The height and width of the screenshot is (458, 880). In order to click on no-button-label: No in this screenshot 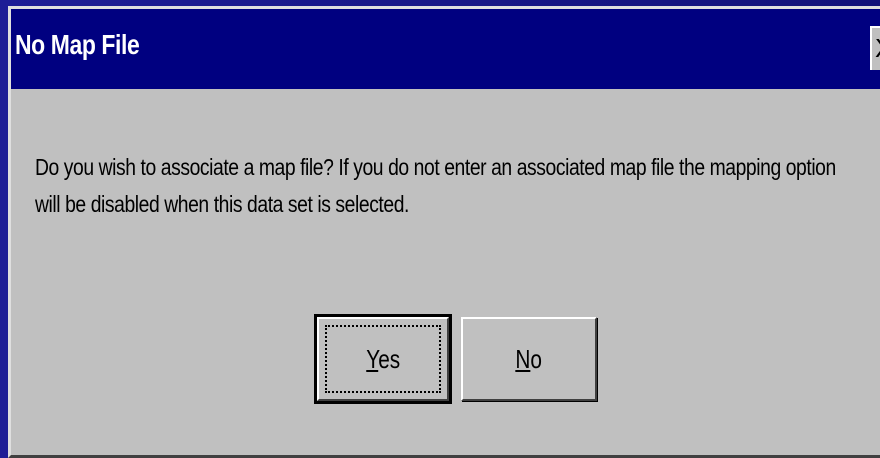, I will do `click(529, 359)`.